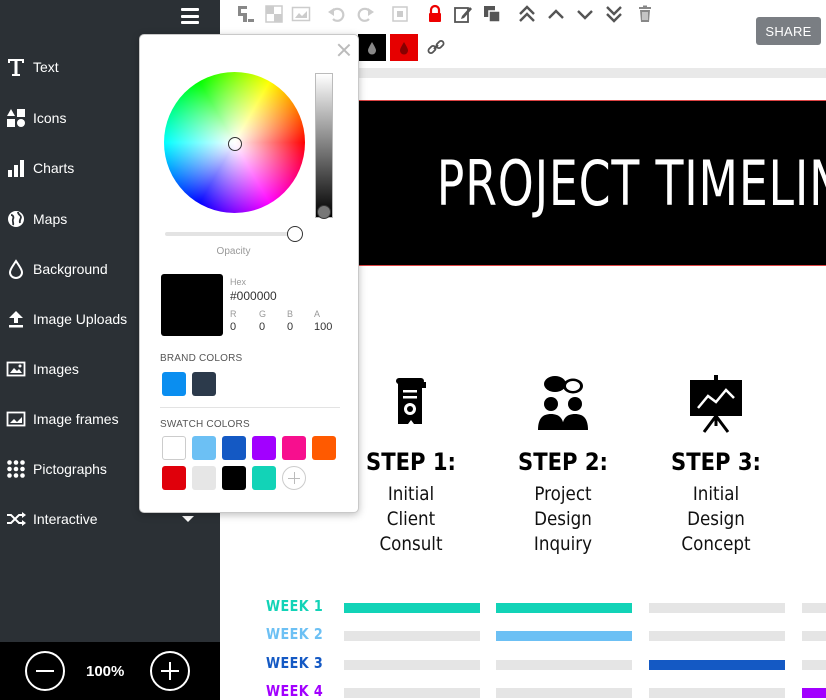 This screenshot has height=700, width=826. I want to click on step-description: Initial Design Concept, so click(716, 519).